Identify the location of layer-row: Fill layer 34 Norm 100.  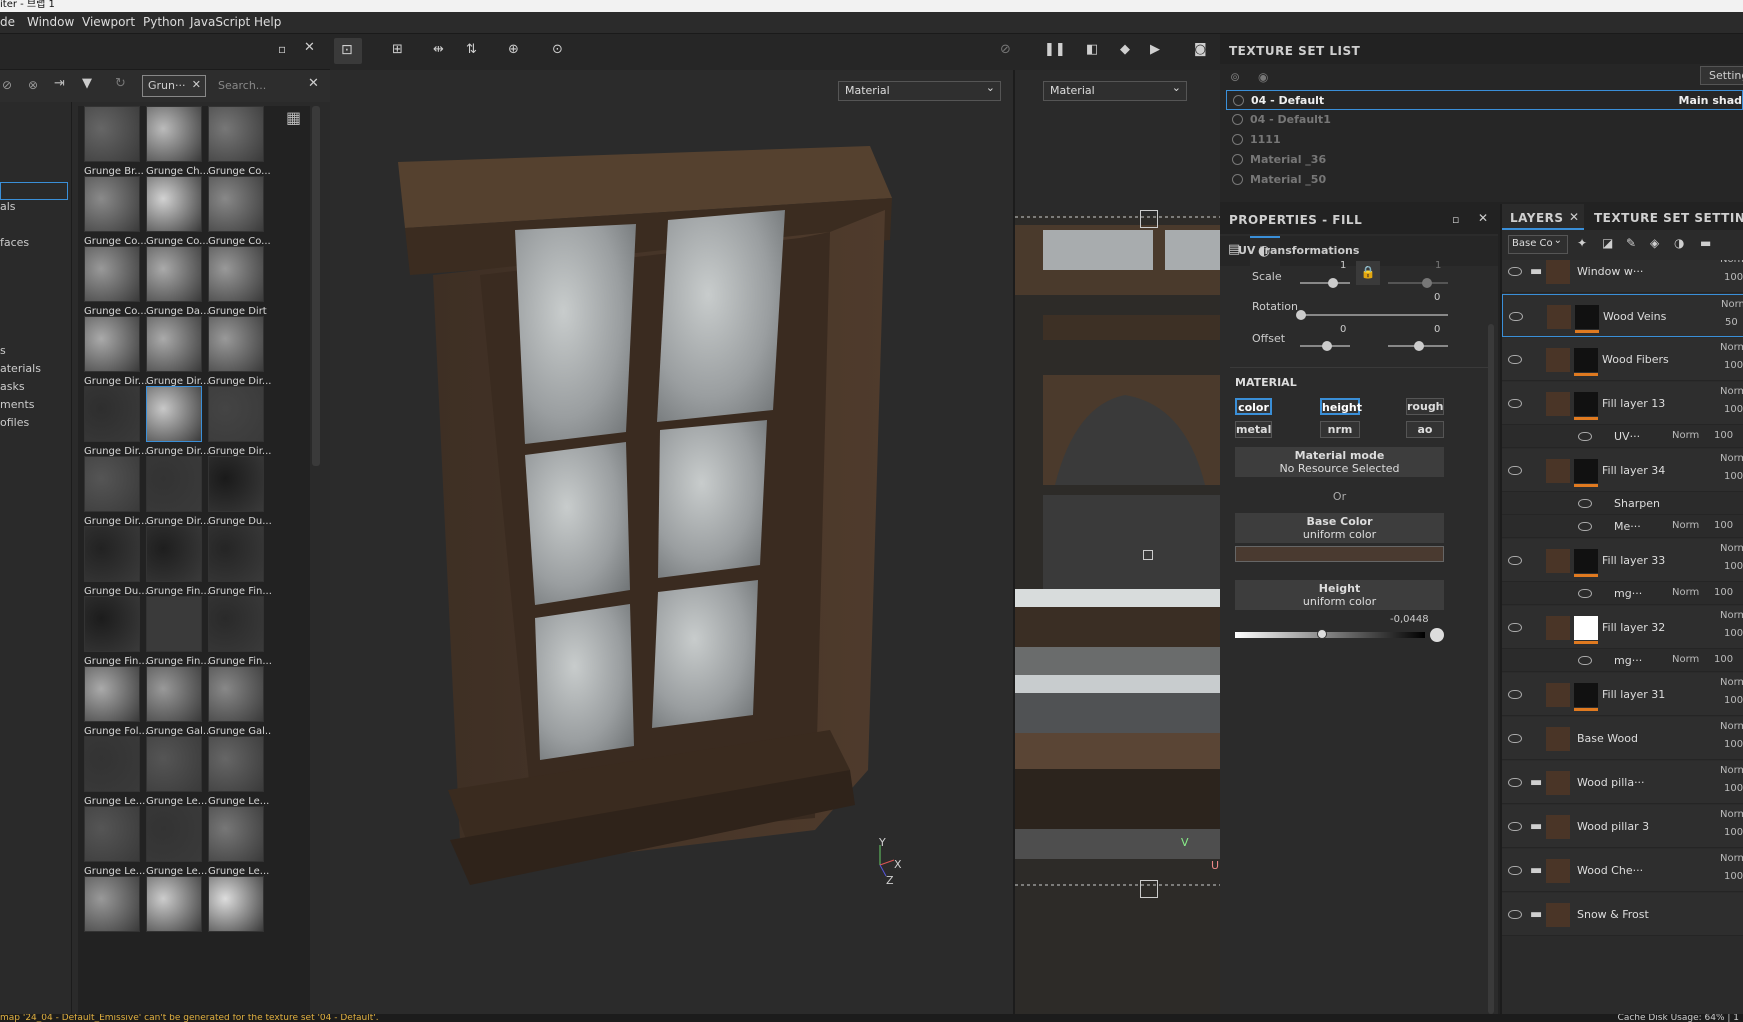
(1622, 470).